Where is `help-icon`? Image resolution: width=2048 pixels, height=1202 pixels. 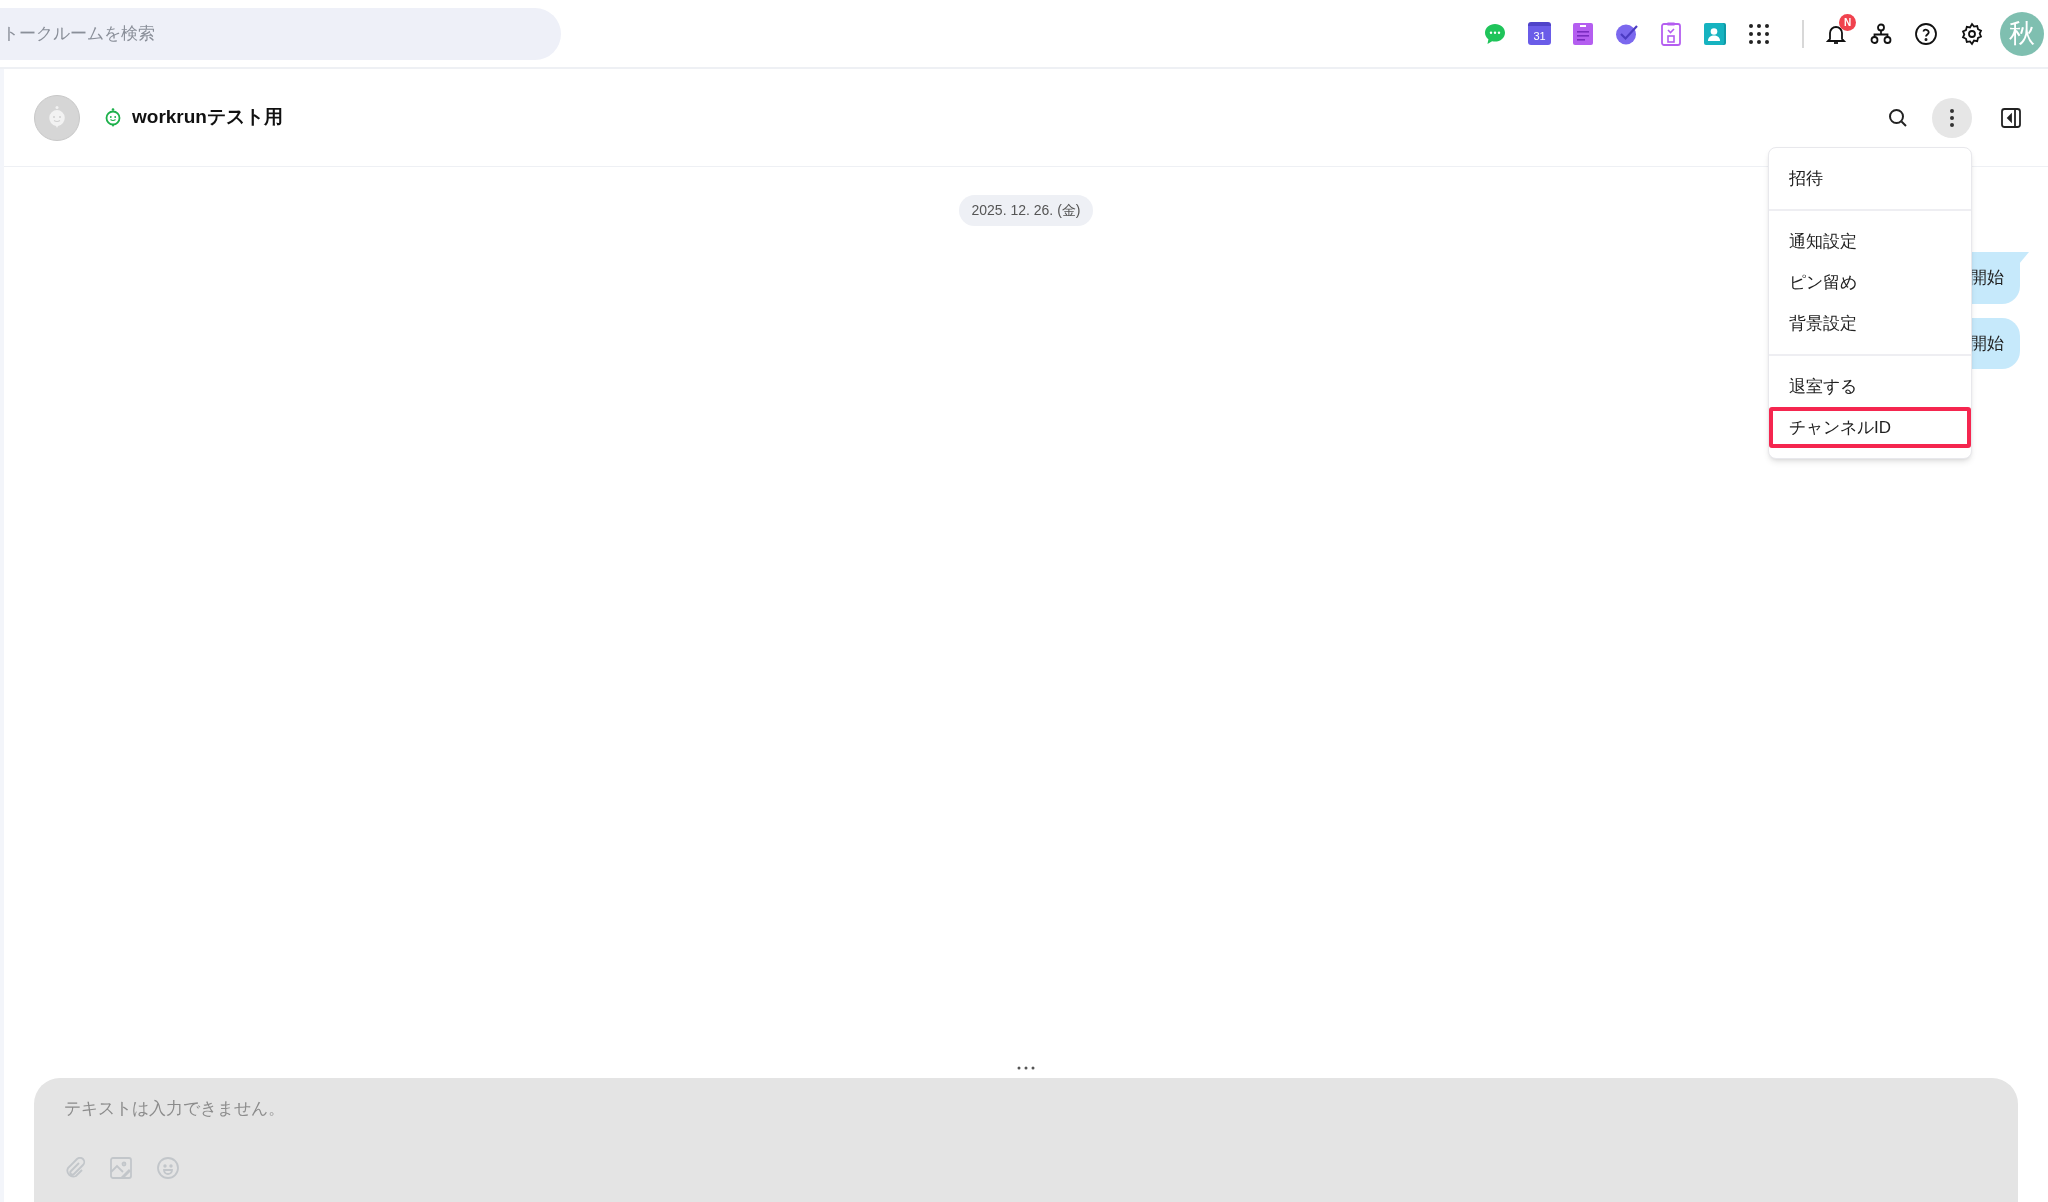 help-icon is located at coordinates (1926, 33).